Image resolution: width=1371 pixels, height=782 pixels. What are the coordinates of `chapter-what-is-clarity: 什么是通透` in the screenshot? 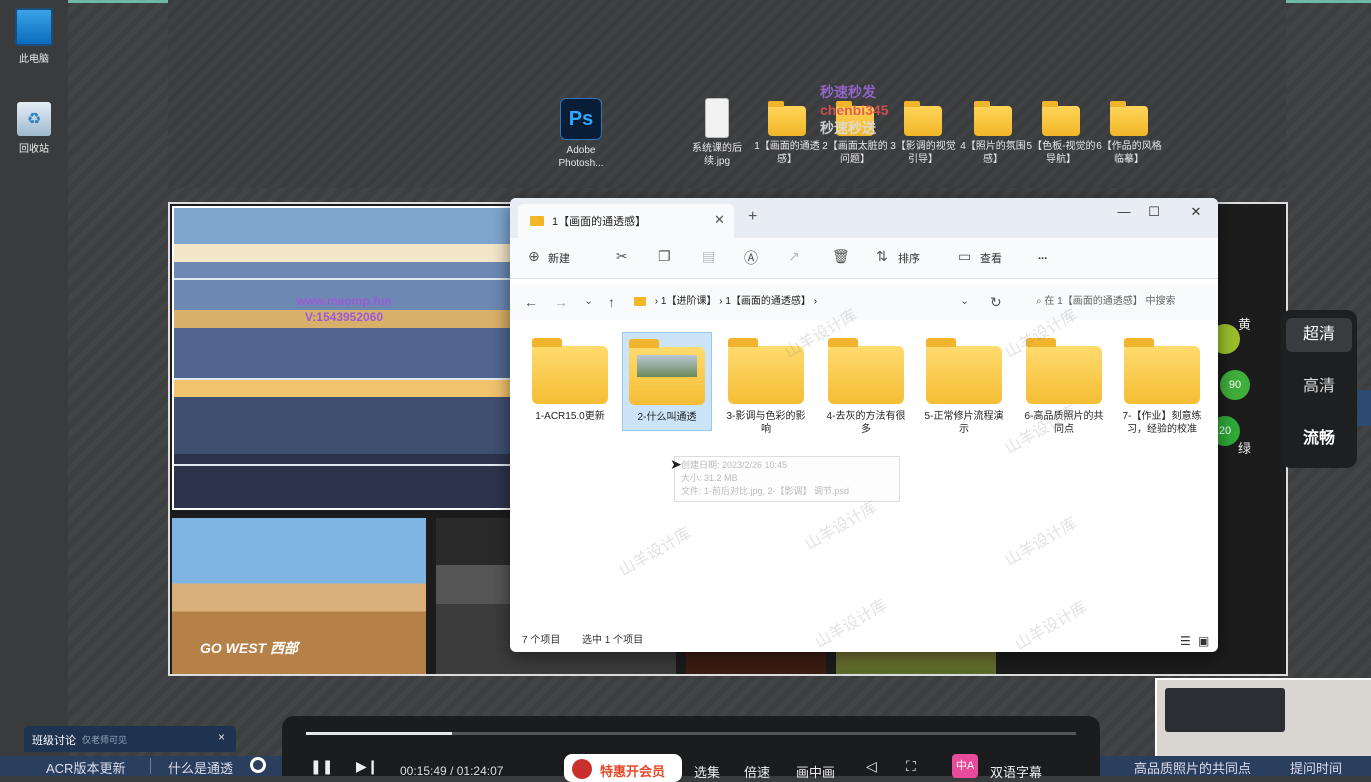 It's located at (200, 767).